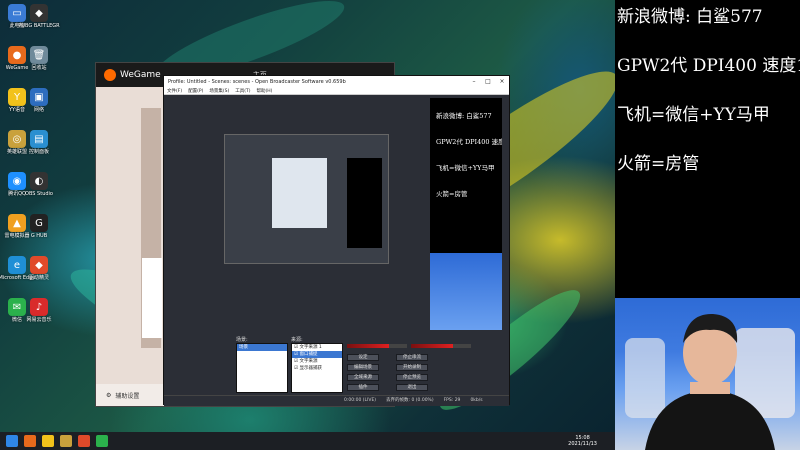  What do you see at coordinates (39, 97) in the screenshot?
I see `desktop-app-icon: ▣` at bounding box center [39, 97].